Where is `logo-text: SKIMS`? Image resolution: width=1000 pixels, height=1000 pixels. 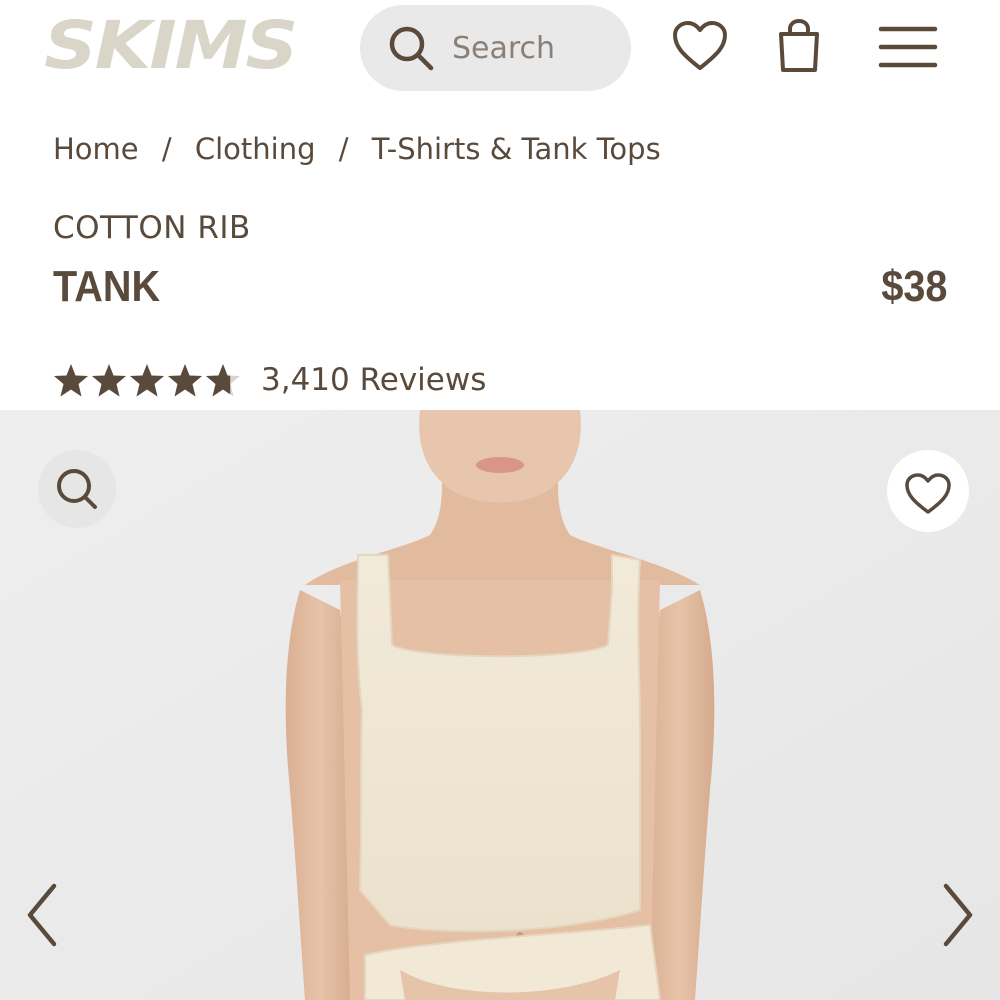 logo-text: SKIMS is located at coordinates (170, 45).